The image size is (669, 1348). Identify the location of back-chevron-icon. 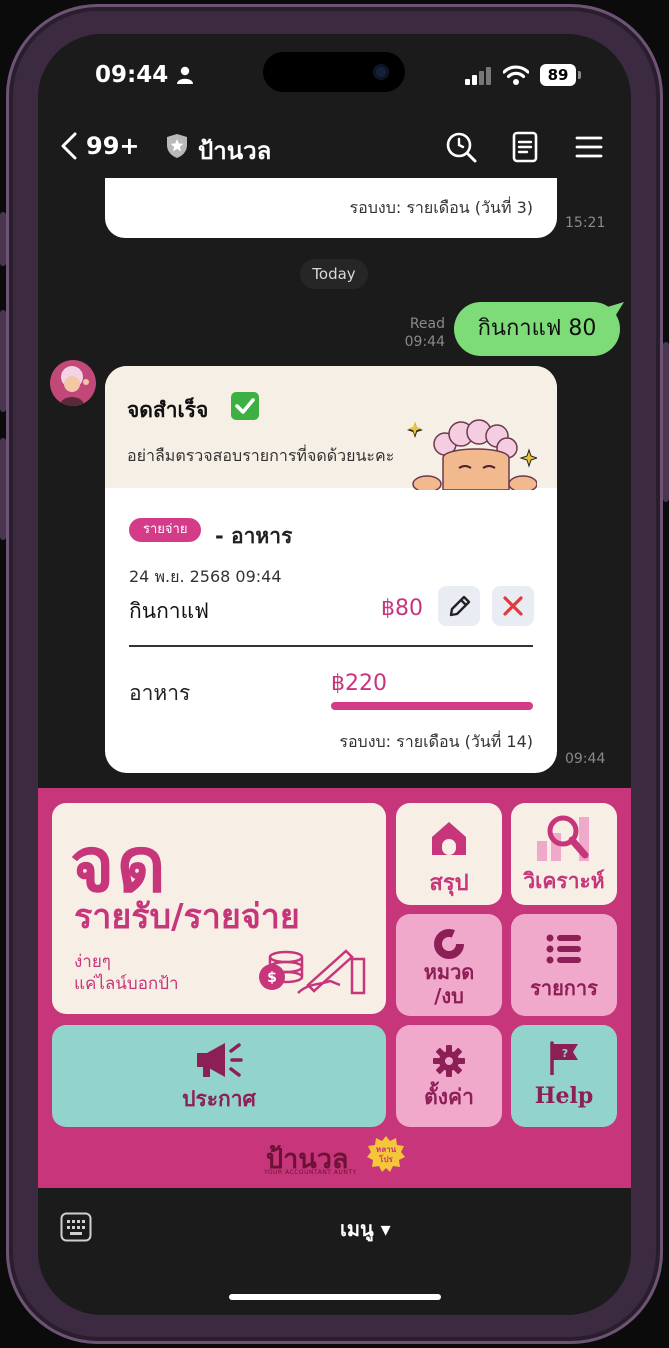
(69, 146).